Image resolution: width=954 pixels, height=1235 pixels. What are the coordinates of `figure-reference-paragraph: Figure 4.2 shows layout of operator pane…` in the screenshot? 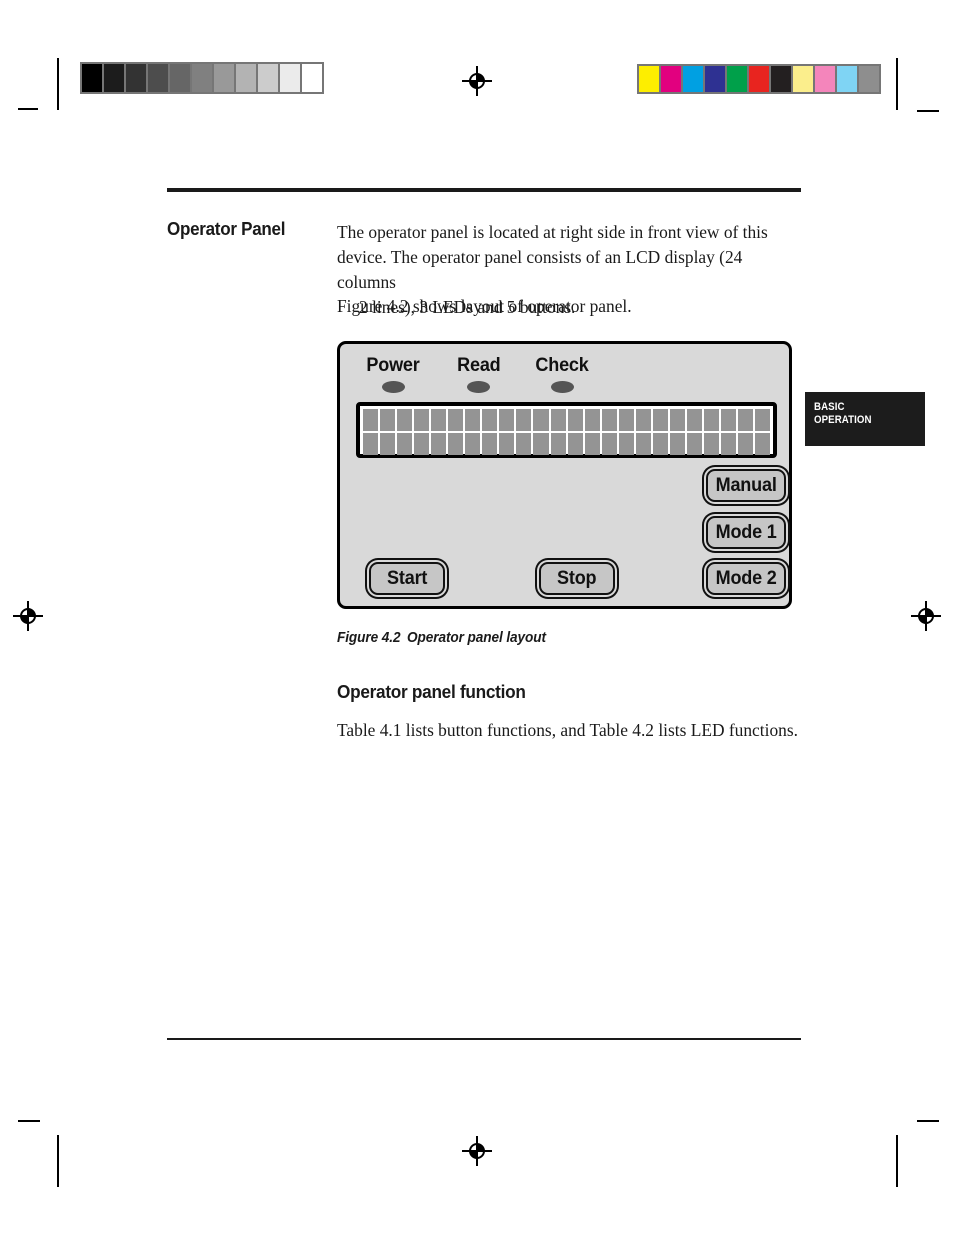 It's located at (484, 306).